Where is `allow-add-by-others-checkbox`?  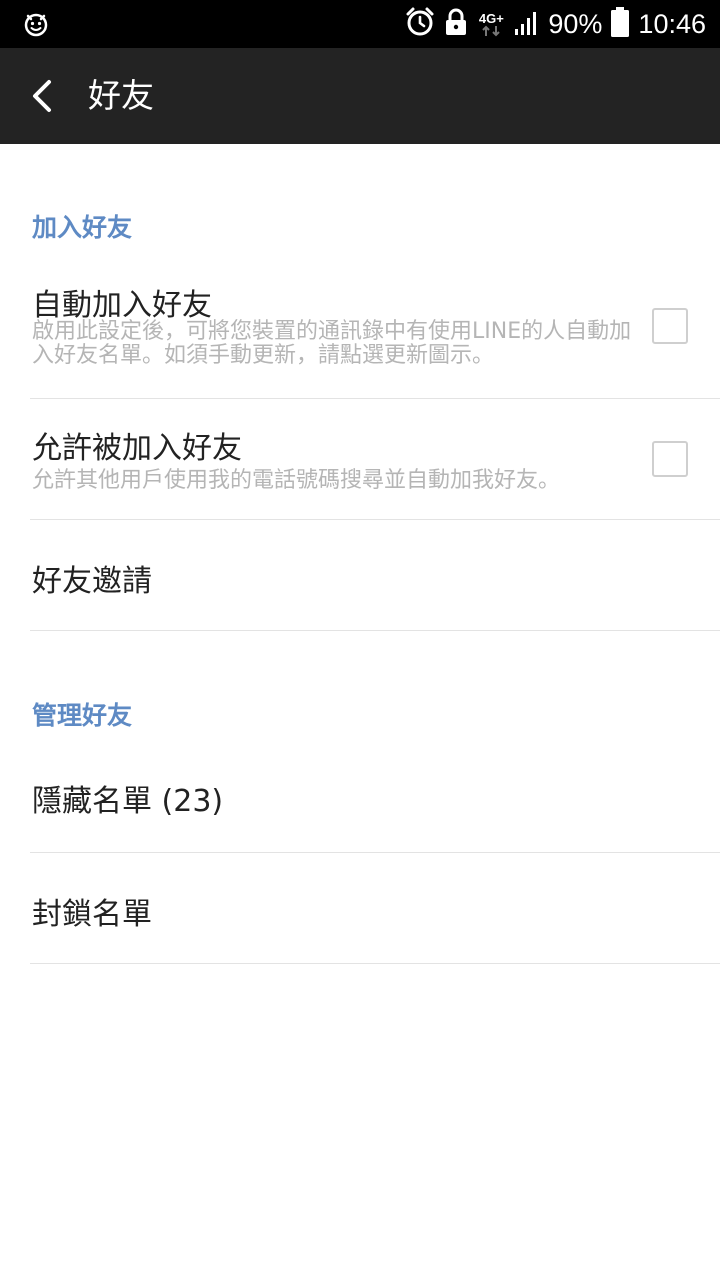 allow-add-by-others-checkbox is located at coordinates (670, 459).